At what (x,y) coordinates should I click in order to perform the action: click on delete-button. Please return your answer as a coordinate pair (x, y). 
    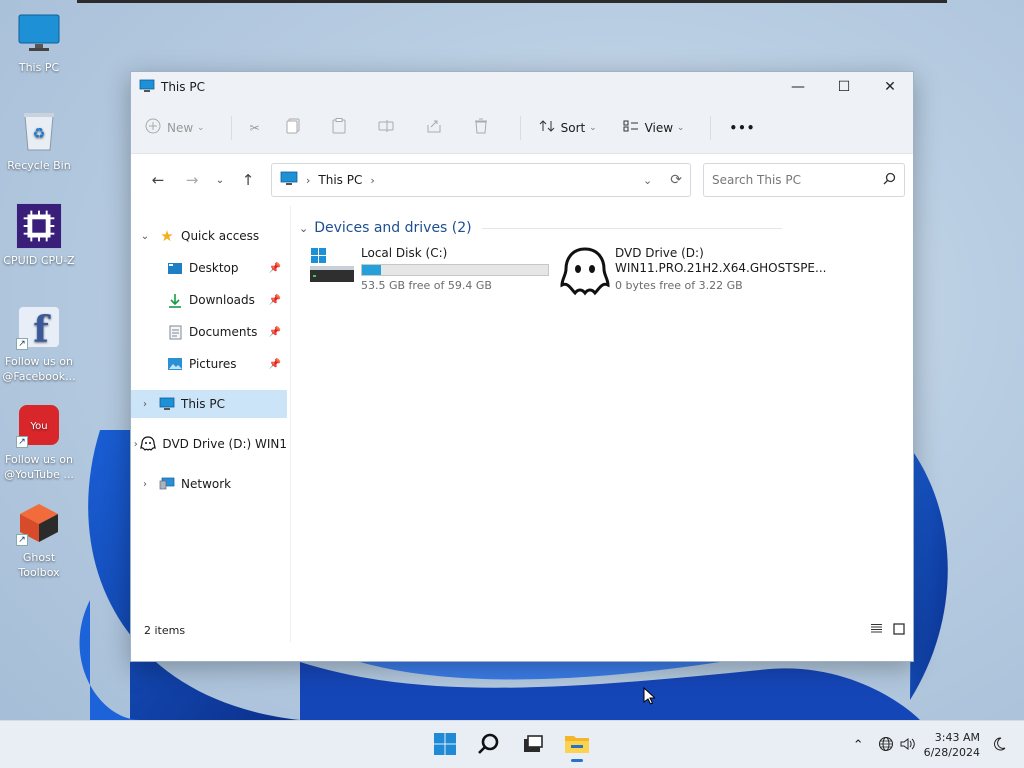
    Looking at the image, I should click on (484, 127).